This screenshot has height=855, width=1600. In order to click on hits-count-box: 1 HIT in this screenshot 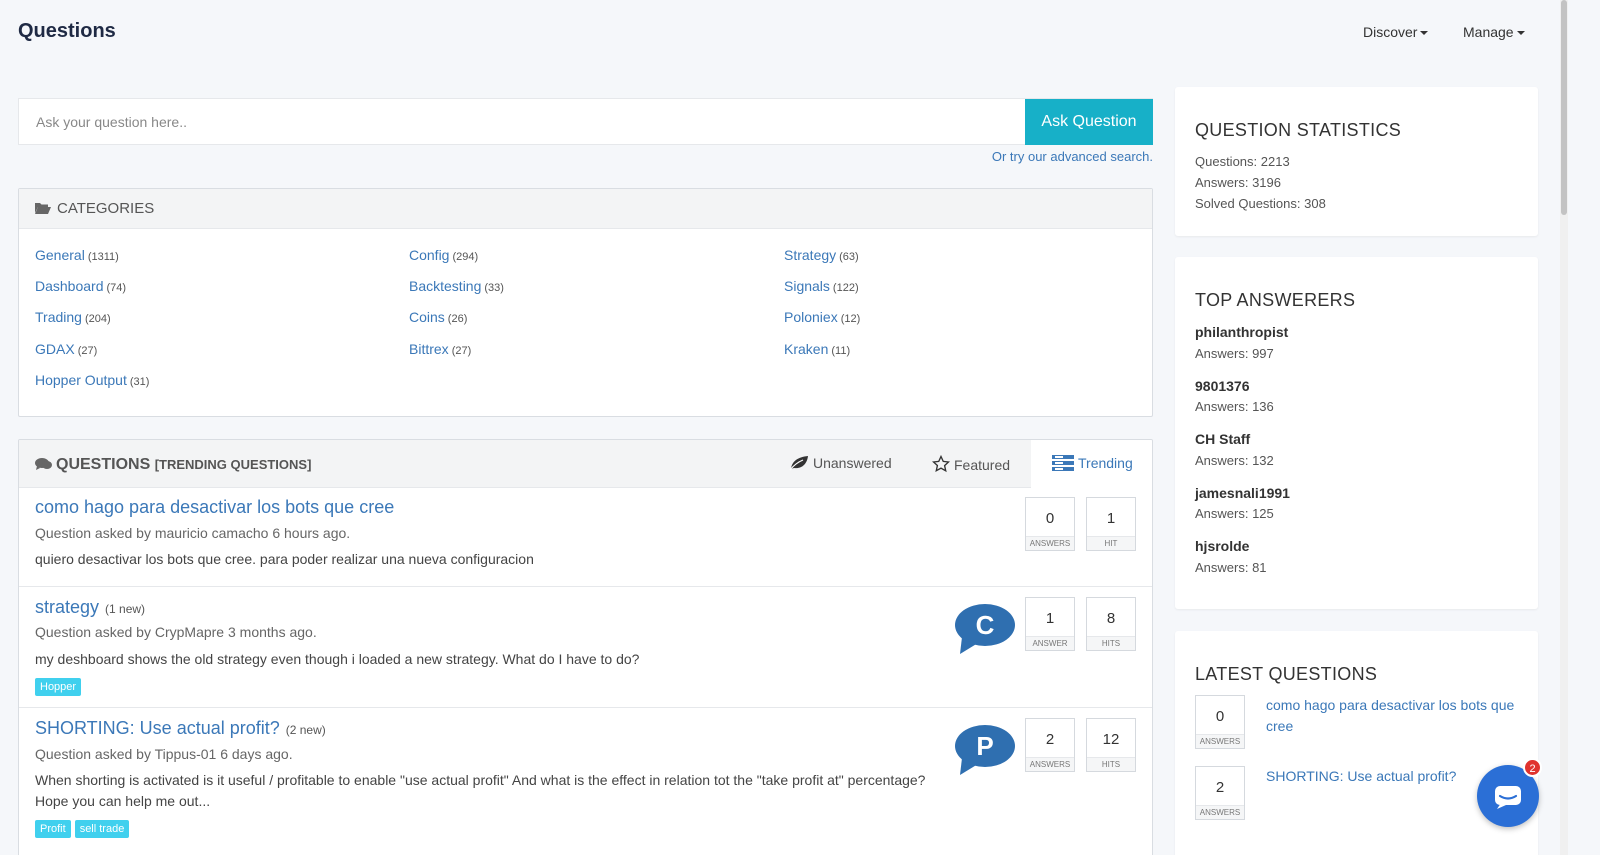, I will do `click(1111, 524)`.